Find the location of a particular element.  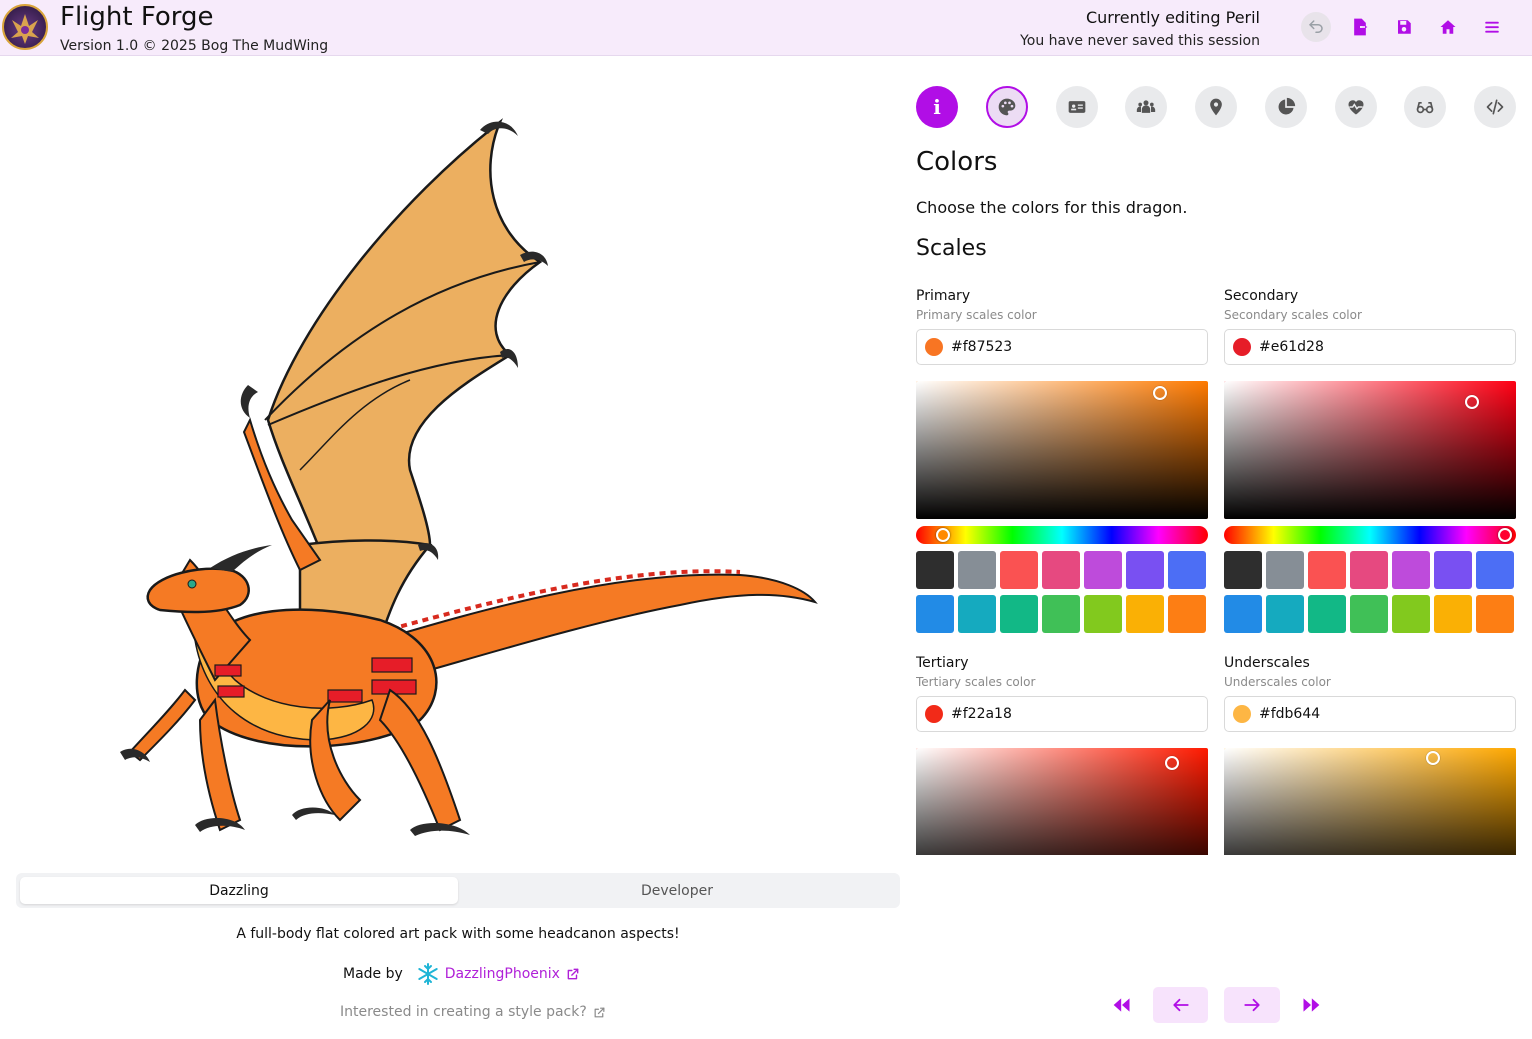

tab-info: i is located at coordinates (937, 107).